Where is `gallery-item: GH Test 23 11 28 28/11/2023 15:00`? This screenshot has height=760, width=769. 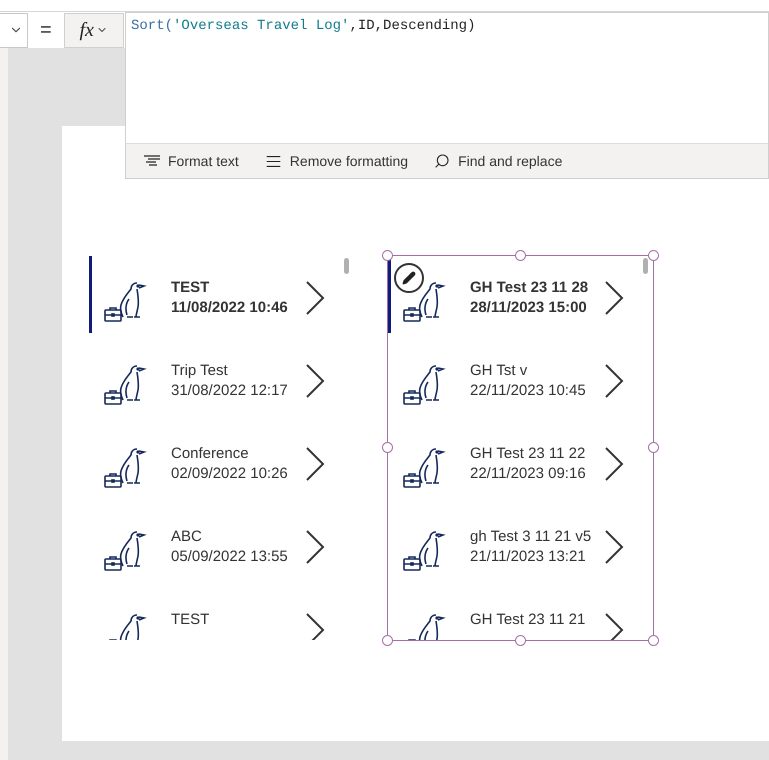
gallery-item: GH Test 23 11 28 28/11/2023 15:00 is located at coordinates (520, 297).